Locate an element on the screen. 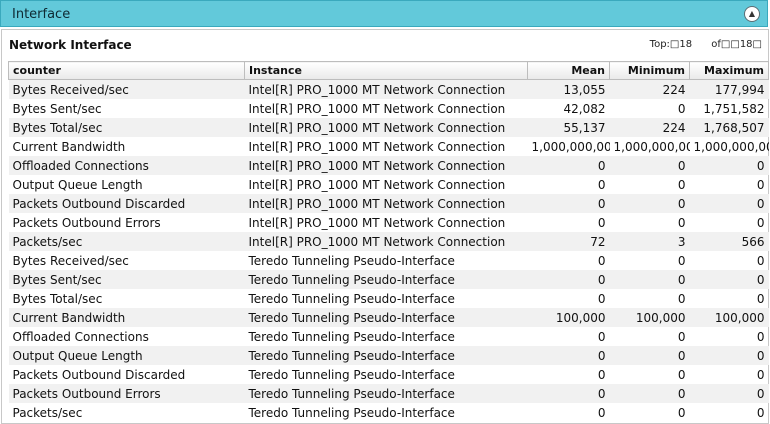 Image resolution: width=770 pixels, height=424 pixels. collapse-icon: ▲ is located at coordinates (752, 14).